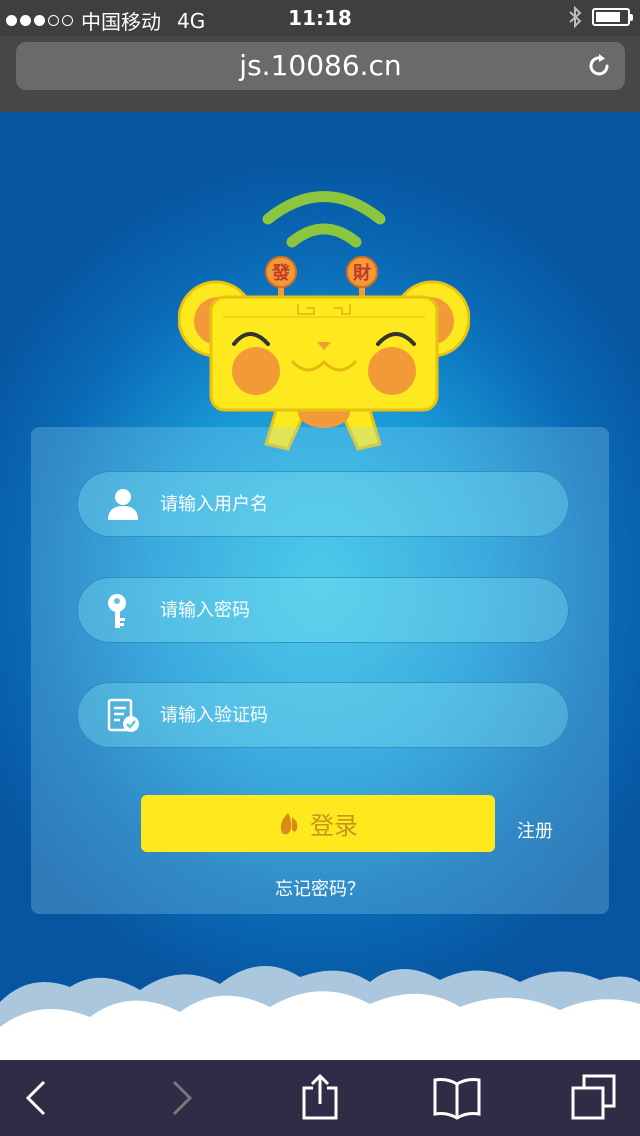 The width and height of the screenshot is (640, 1136). Describe the element at coordinates (281, 273) in the screenshot. I see `badge-left: 發` at that location.